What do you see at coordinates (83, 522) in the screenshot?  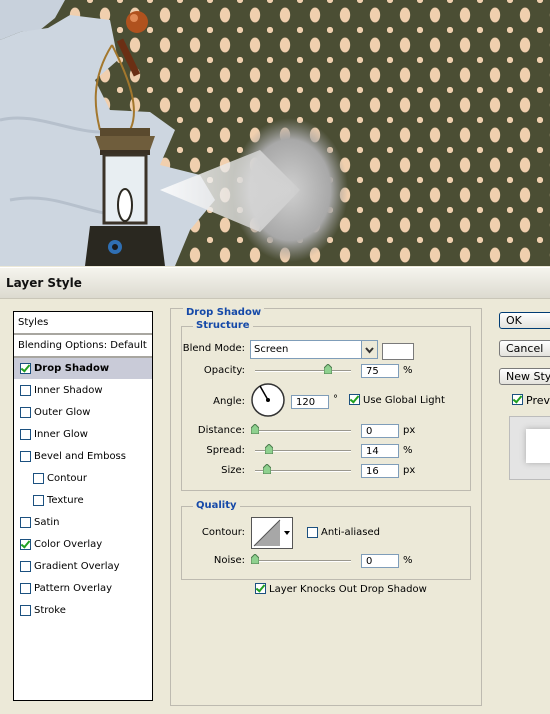 I see `style-item-satin: Satin` at bounding box center [83, 522].